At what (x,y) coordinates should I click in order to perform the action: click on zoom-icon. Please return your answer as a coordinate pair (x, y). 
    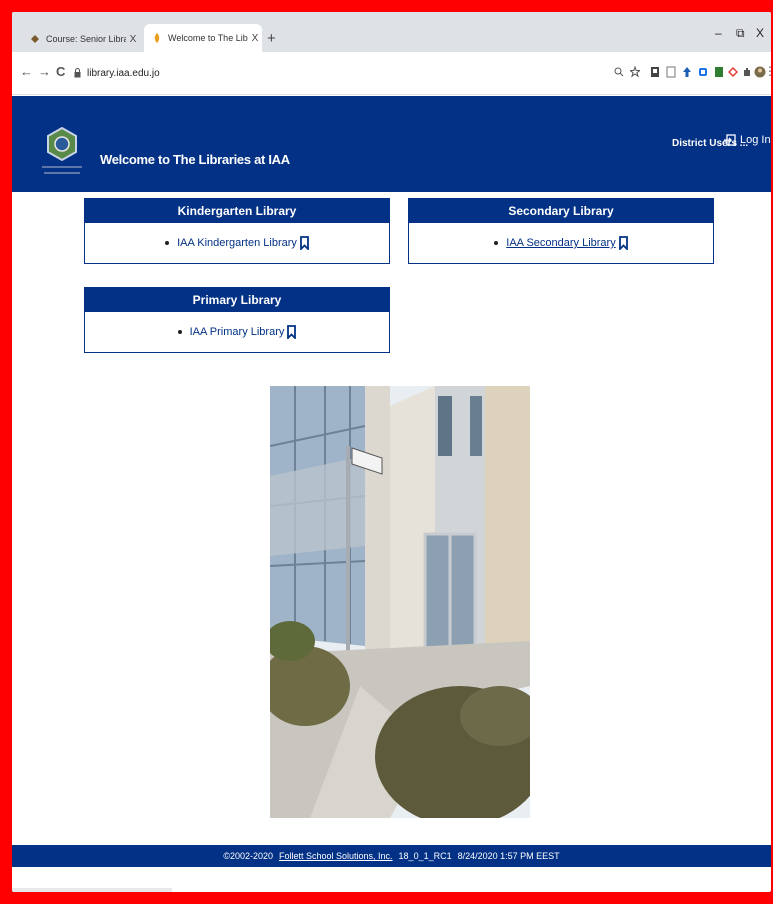
    Looking at the image, I should click on (619, 72).